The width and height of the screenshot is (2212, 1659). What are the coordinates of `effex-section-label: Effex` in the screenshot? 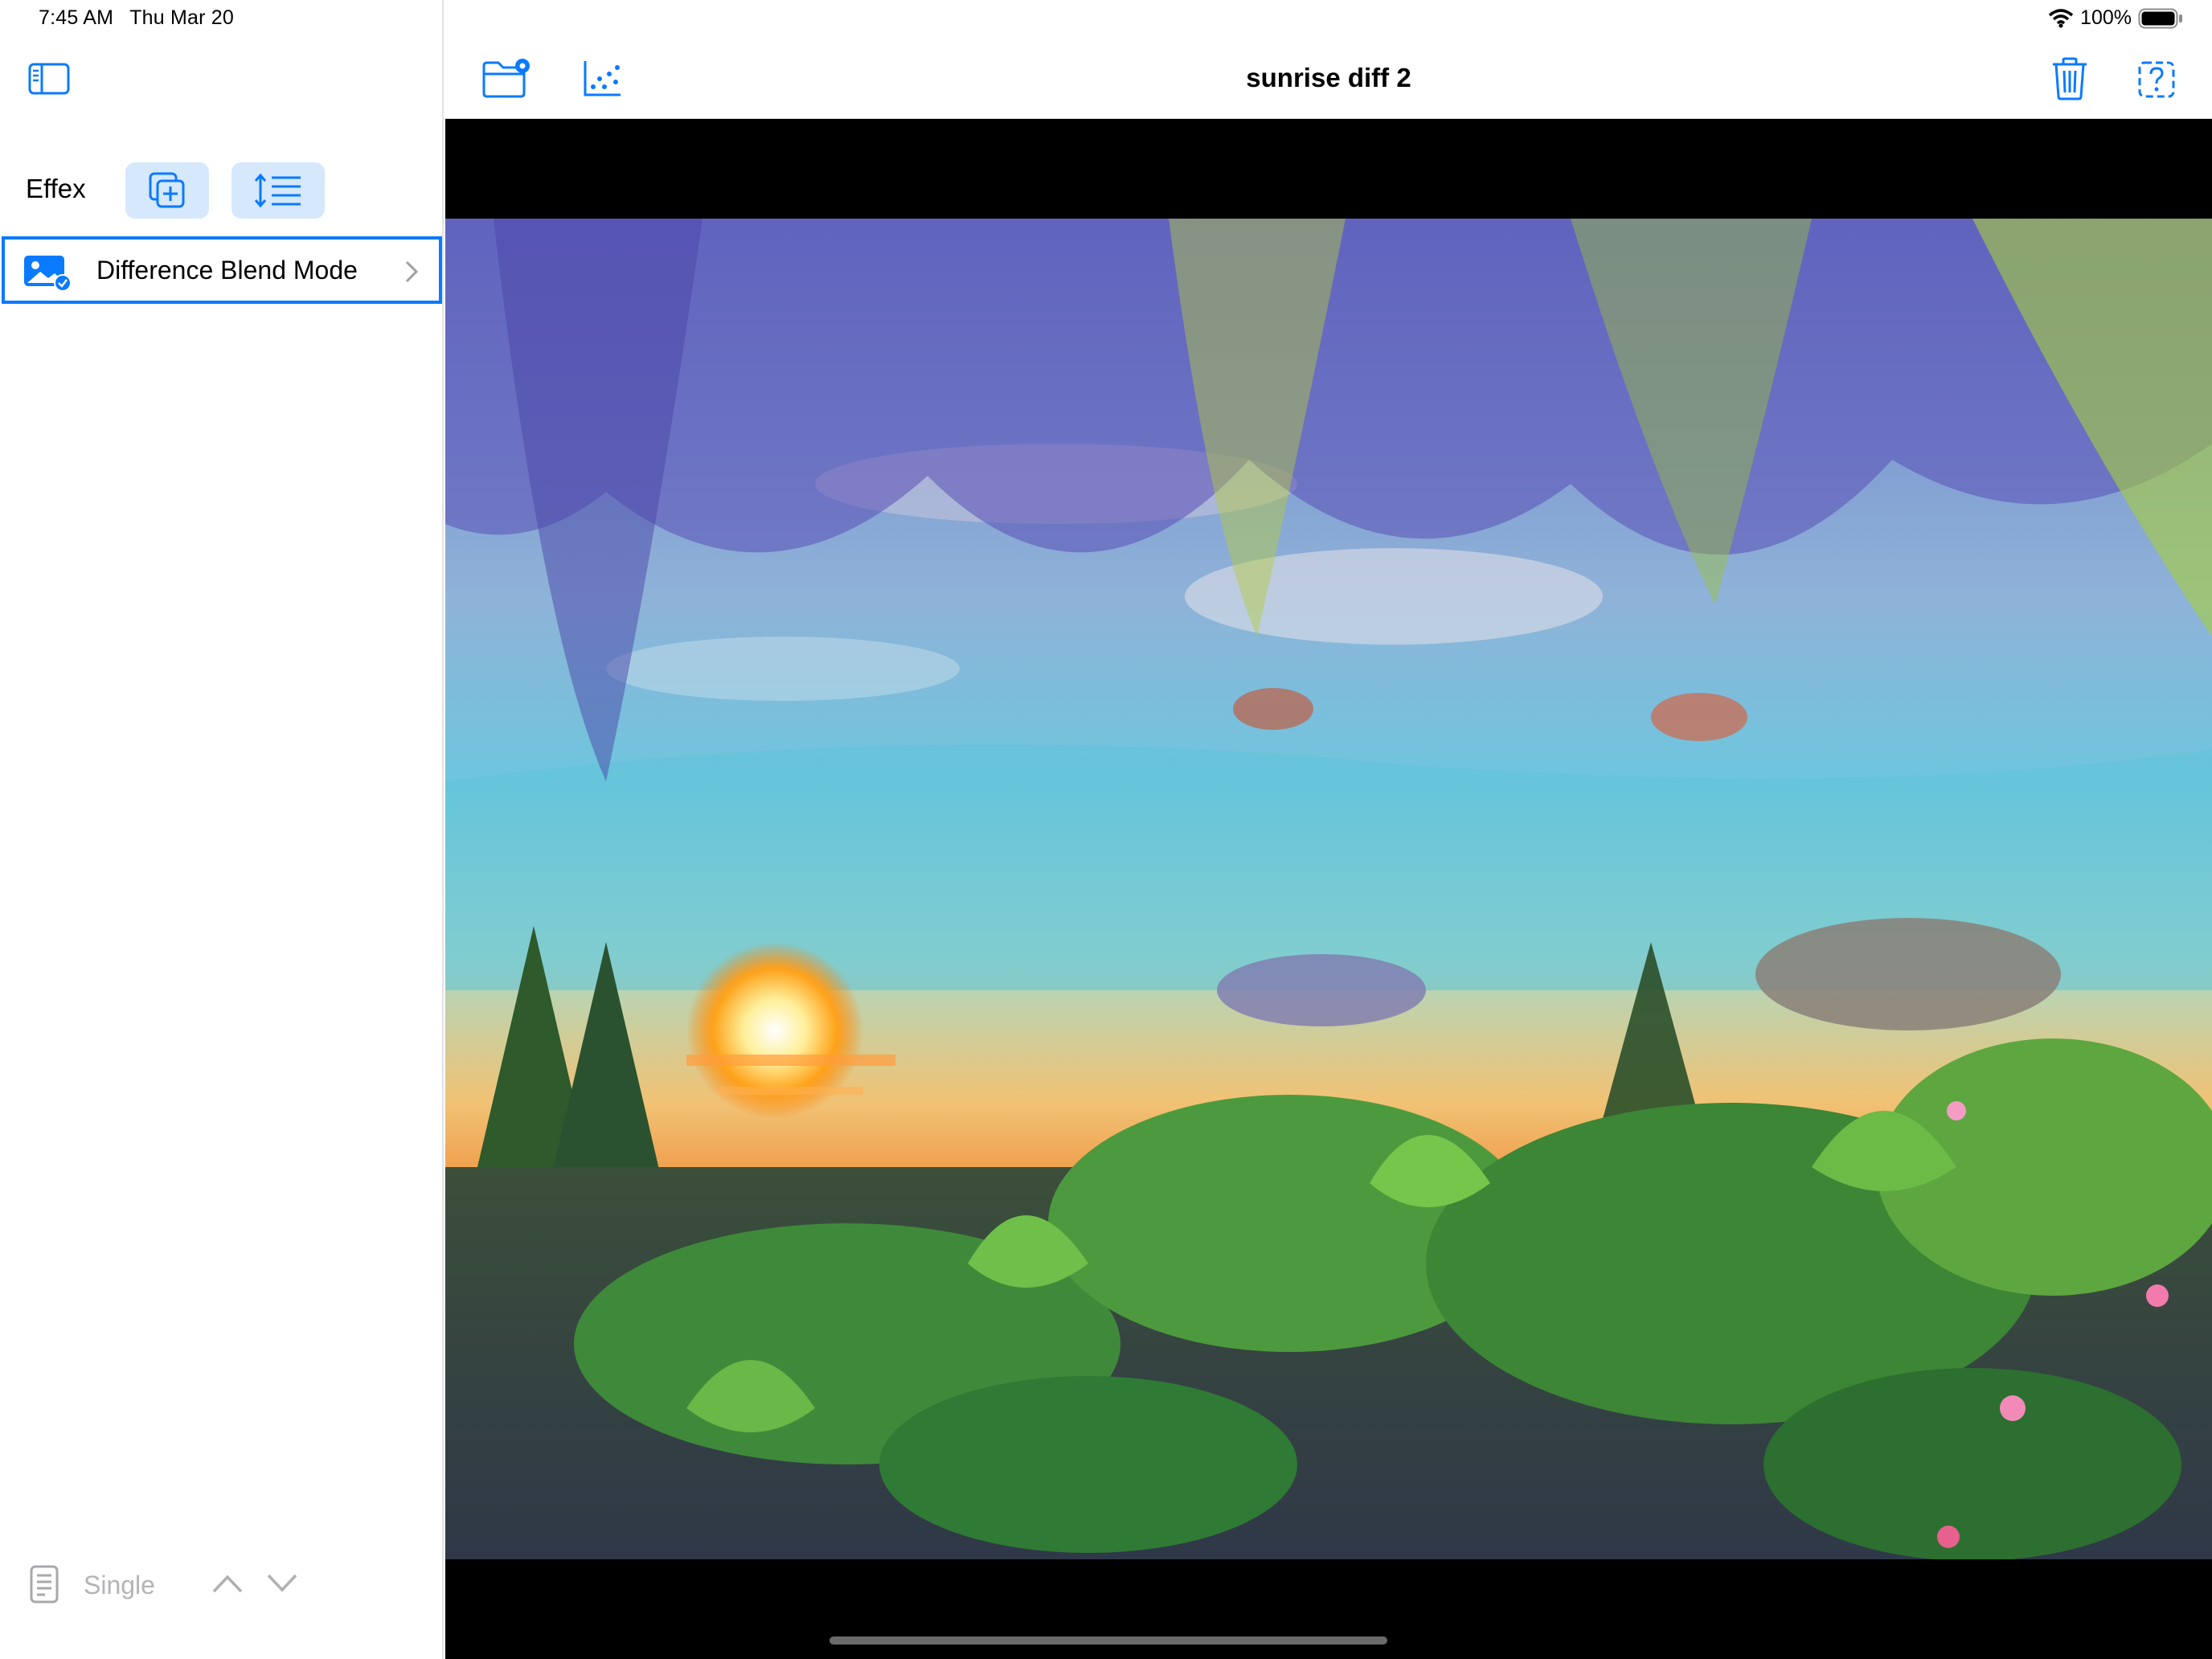 It's located at (56, 188).